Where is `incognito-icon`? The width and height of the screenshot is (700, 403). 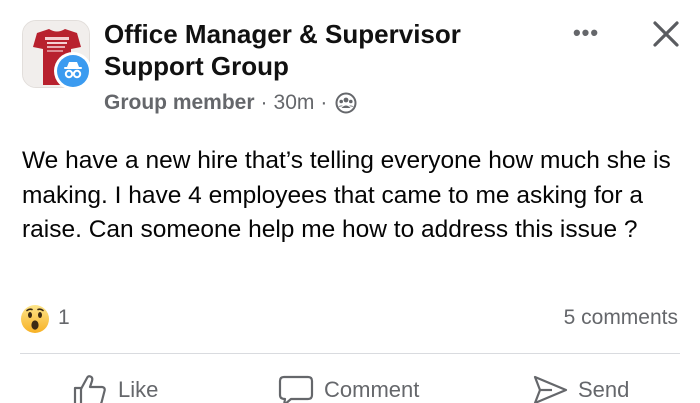 incognito-icon is located at coordinates (73, 70).